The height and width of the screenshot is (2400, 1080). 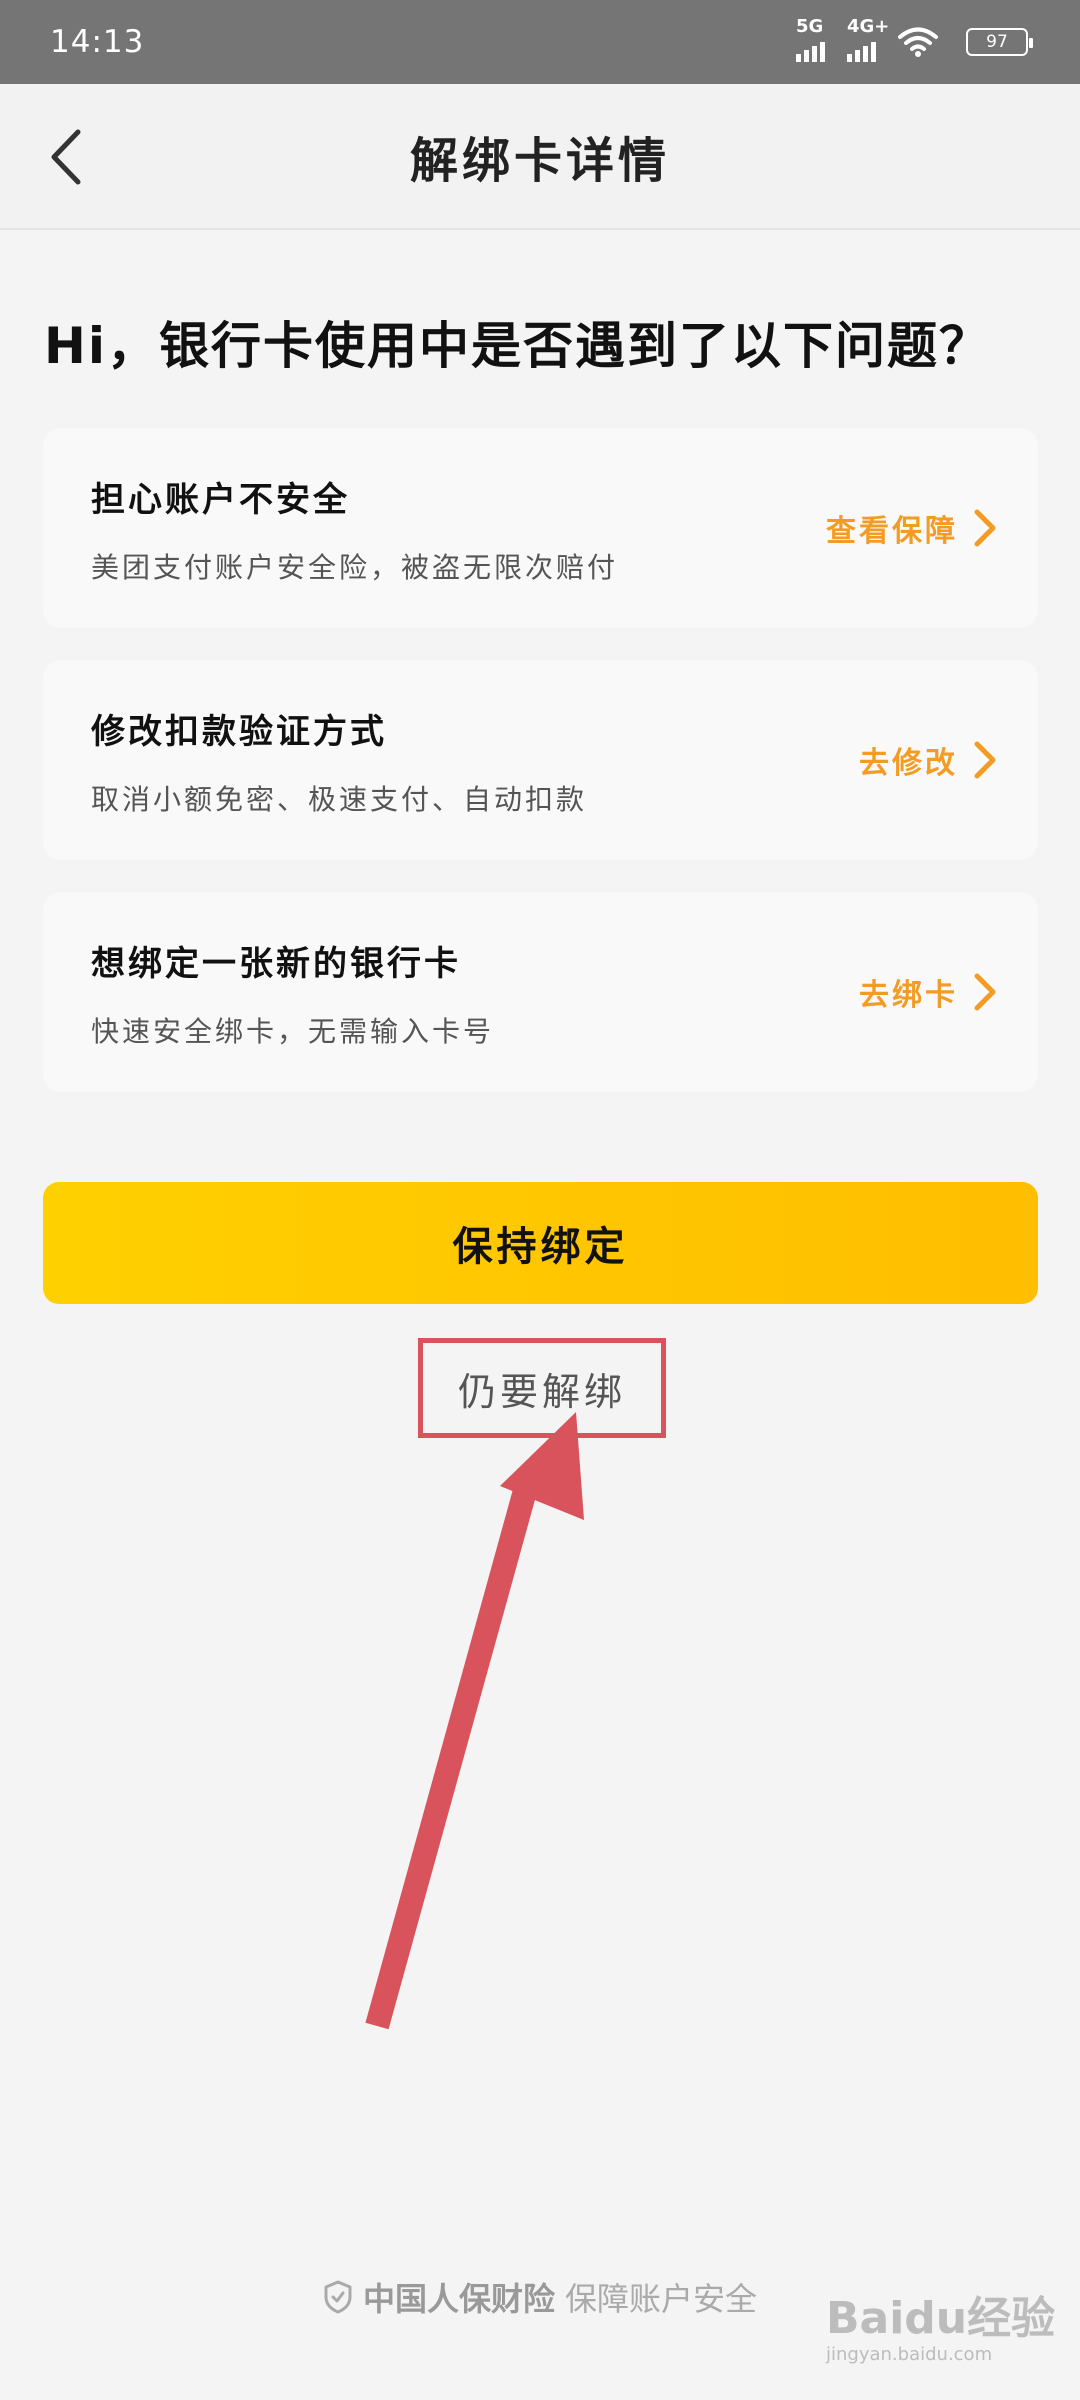 I want to click on question-heading: Hi，银行卡使用中是否遇到了以下问题？, so click(x=517, y=346).